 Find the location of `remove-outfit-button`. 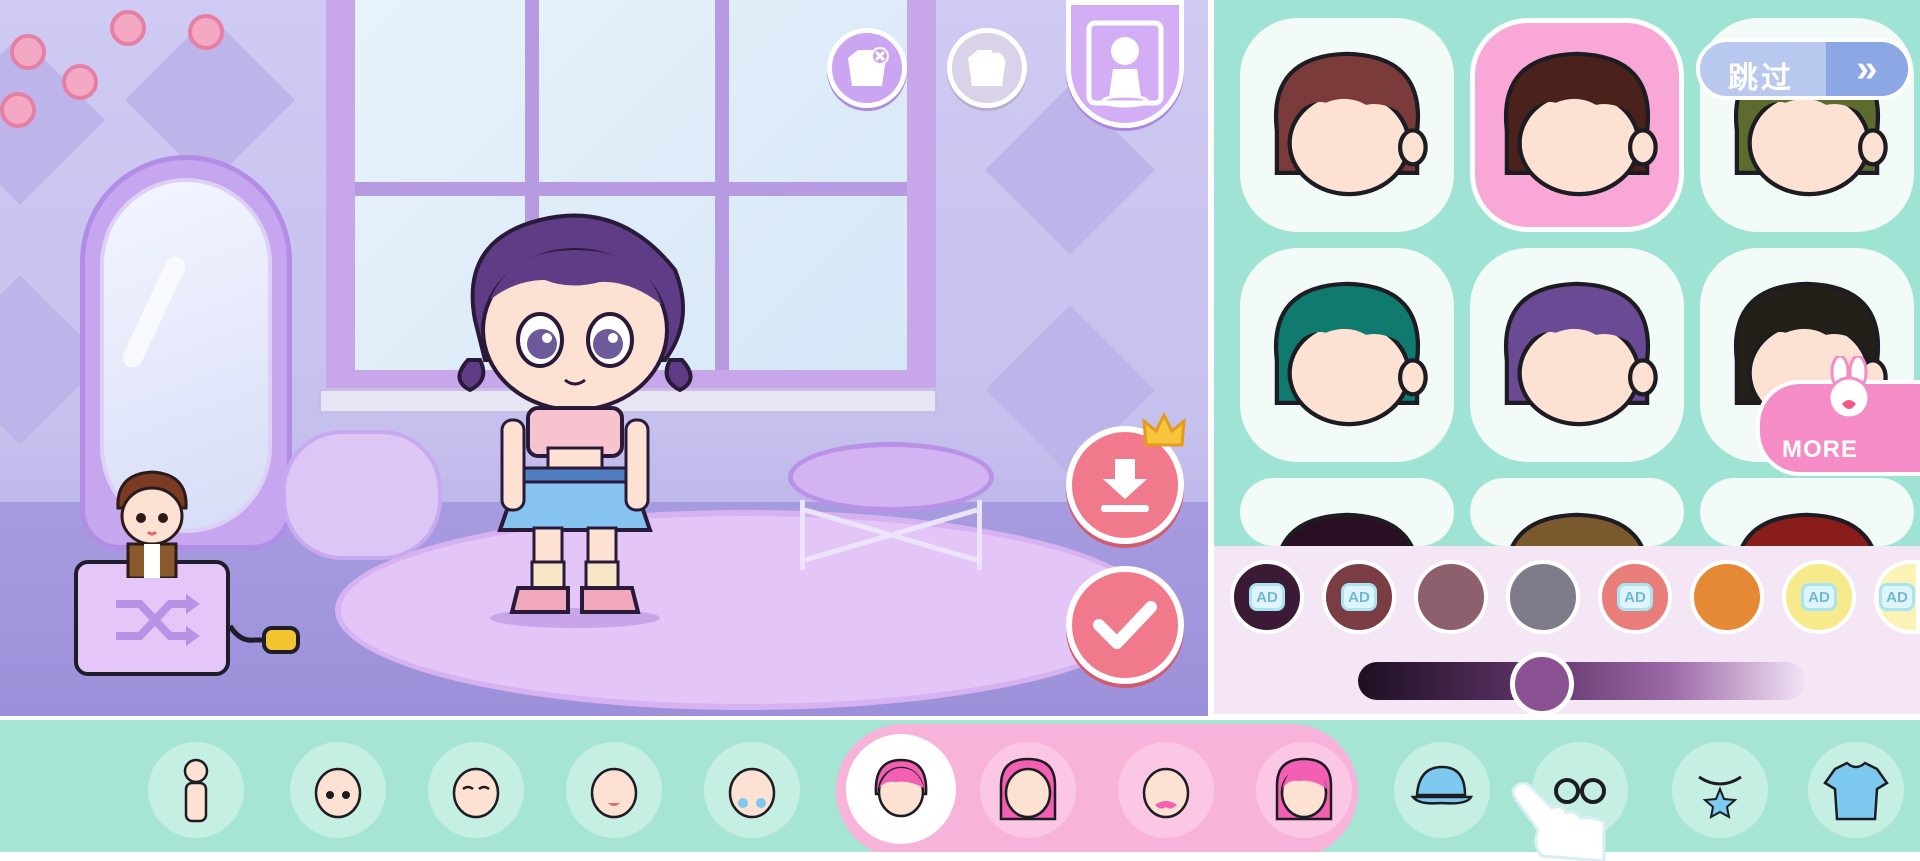

remove-outfit-button is located at coordinates (867, 68).